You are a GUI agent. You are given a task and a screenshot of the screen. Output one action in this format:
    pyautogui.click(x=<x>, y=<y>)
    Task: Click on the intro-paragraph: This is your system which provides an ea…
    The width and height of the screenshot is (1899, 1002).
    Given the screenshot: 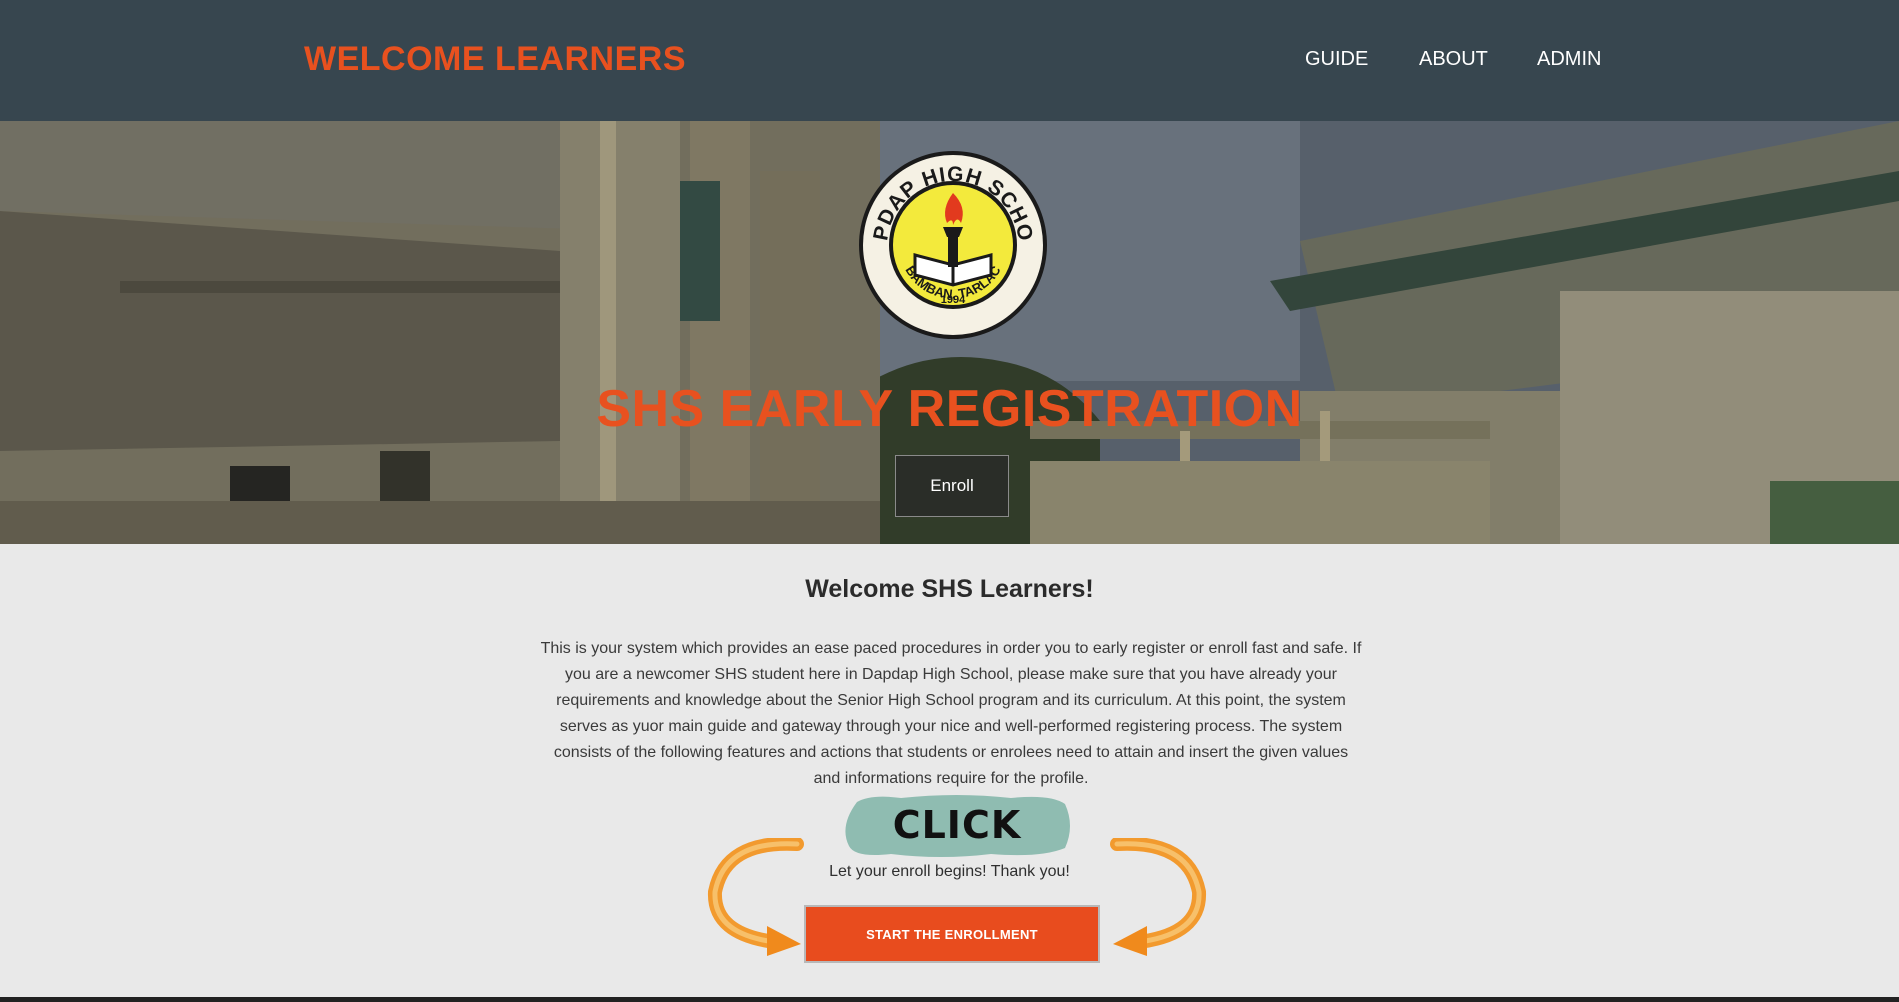 What is the action you would take?
    pyautogui.click(x=951, y=713)
    